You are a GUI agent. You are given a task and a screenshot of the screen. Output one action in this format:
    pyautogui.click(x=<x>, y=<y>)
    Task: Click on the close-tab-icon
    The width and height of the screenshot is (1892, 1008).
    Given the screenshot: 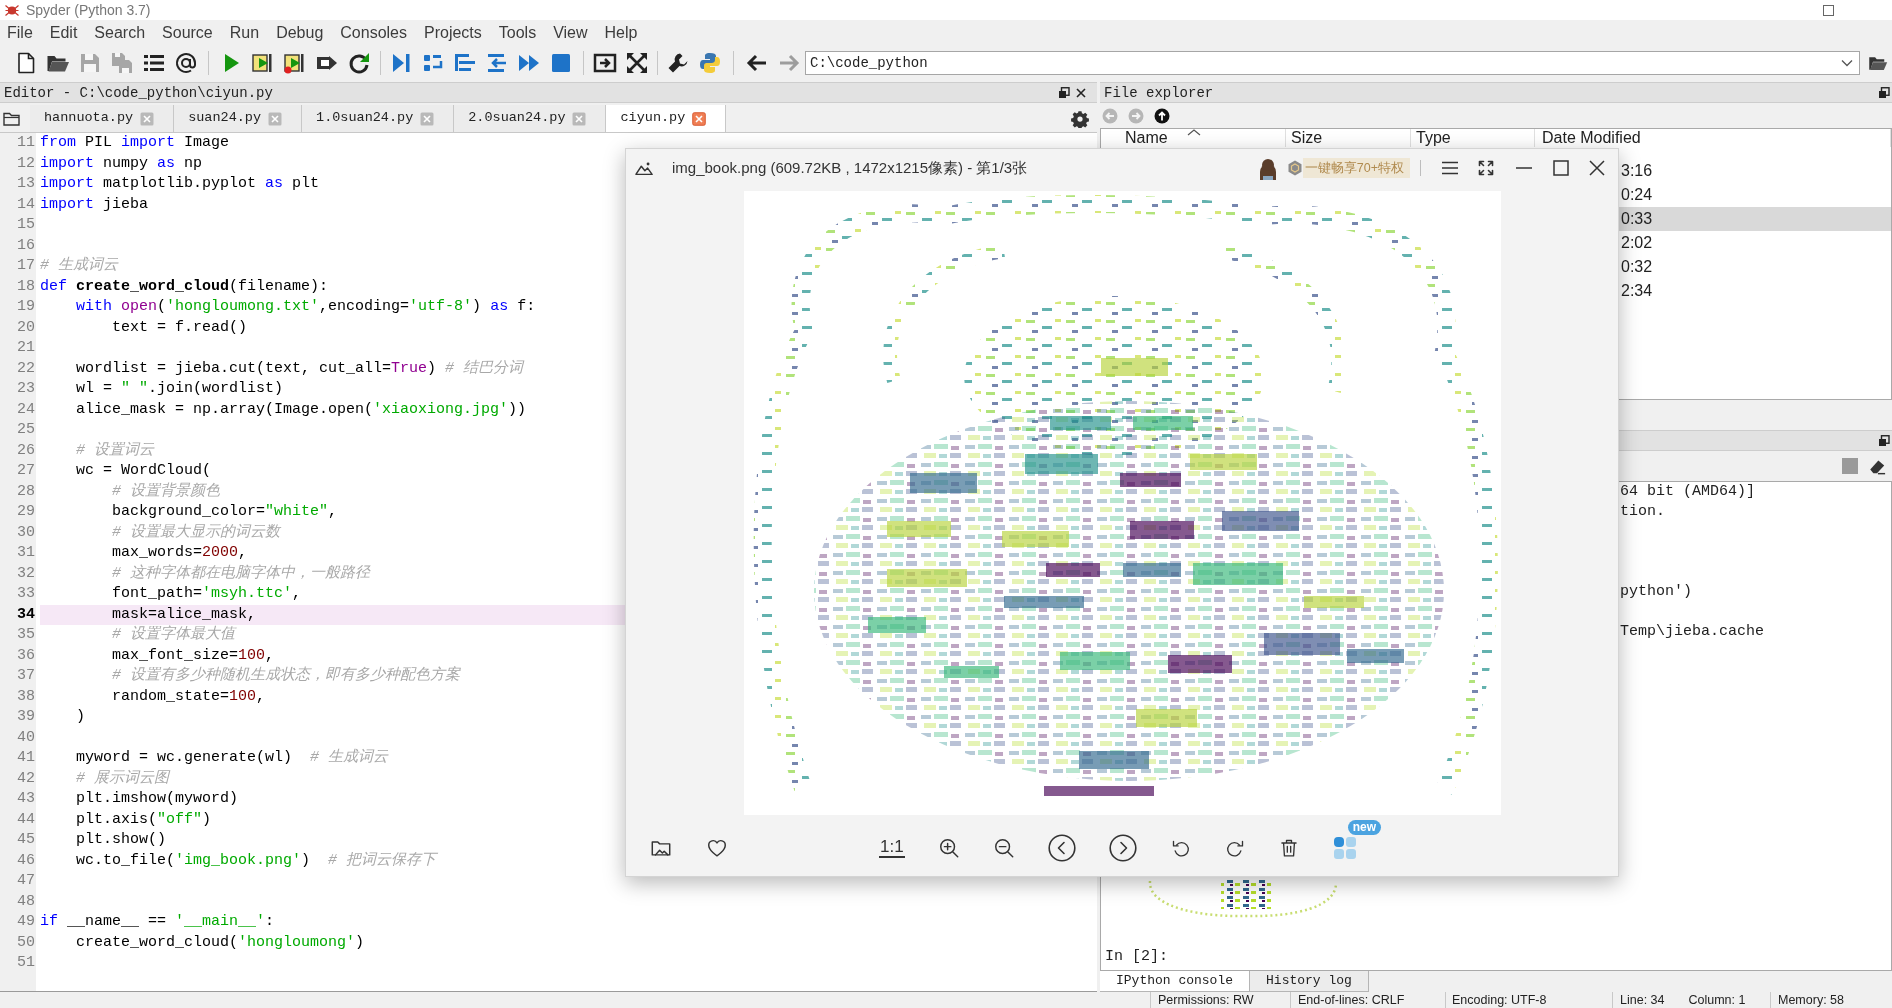 What is the action you would take?
    pyautogui.click(x=699, y=118)
    